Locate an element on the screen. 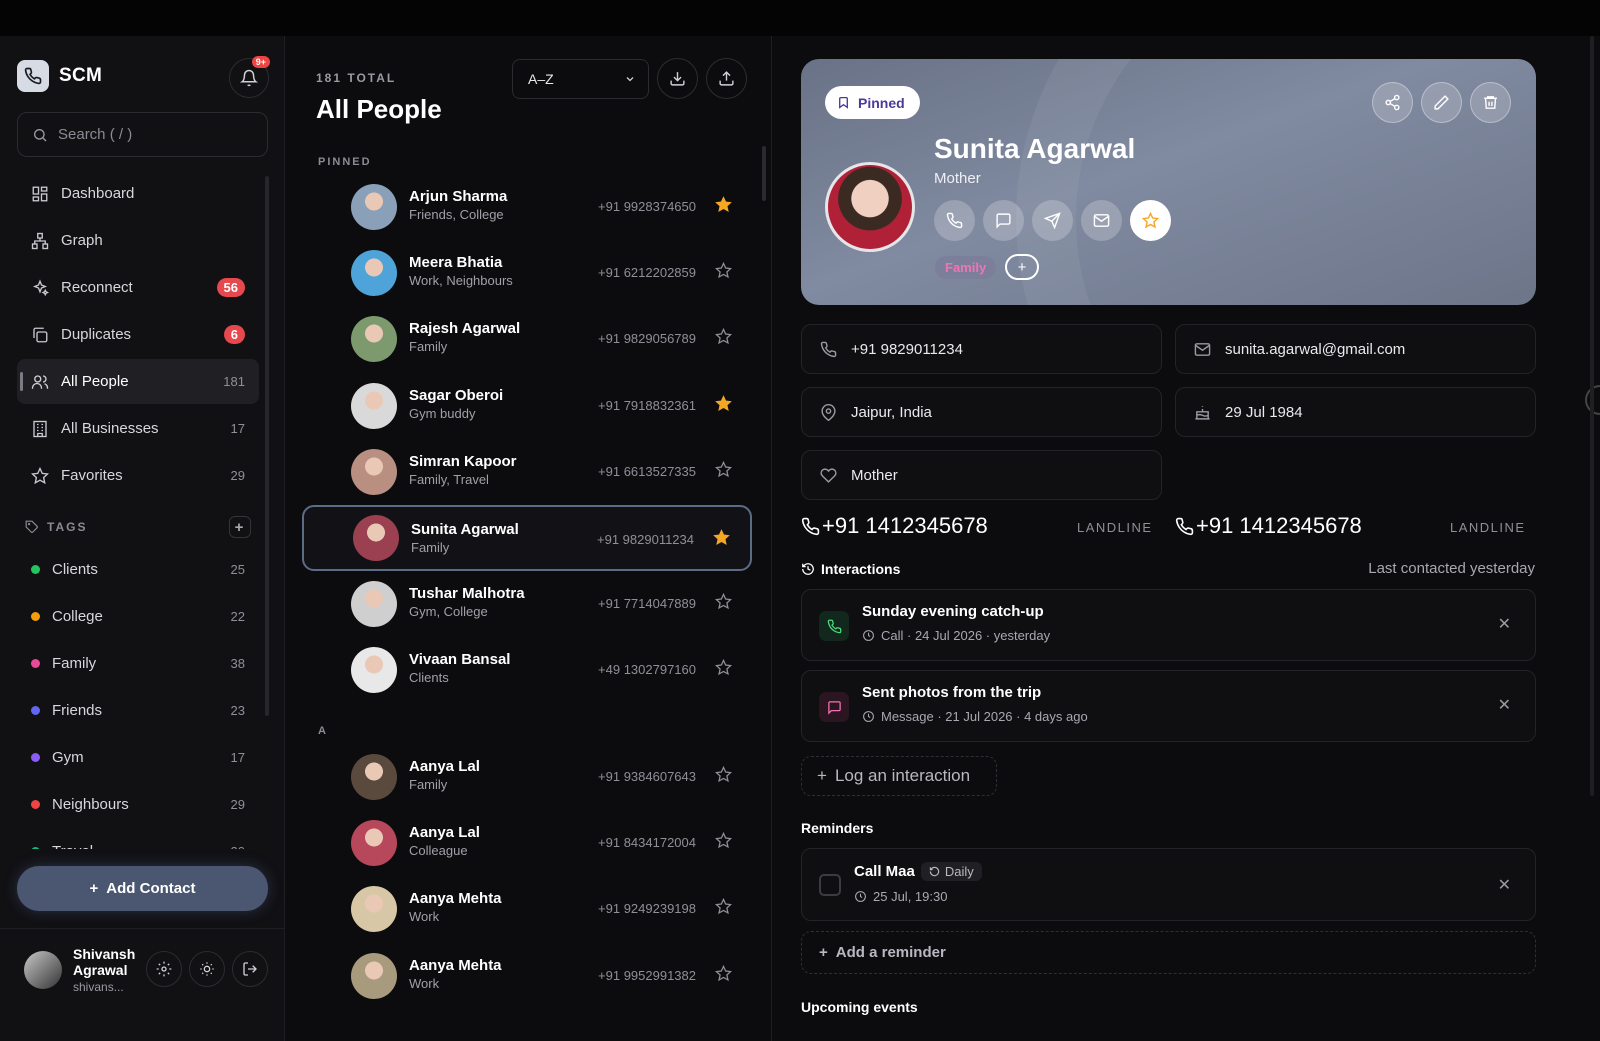 The width and height of the screenshot is (1600, 1041). reminder-item: Call Maa Daily 25 Jul, 19:30 ✕ is located at coordinates (1168, 884).